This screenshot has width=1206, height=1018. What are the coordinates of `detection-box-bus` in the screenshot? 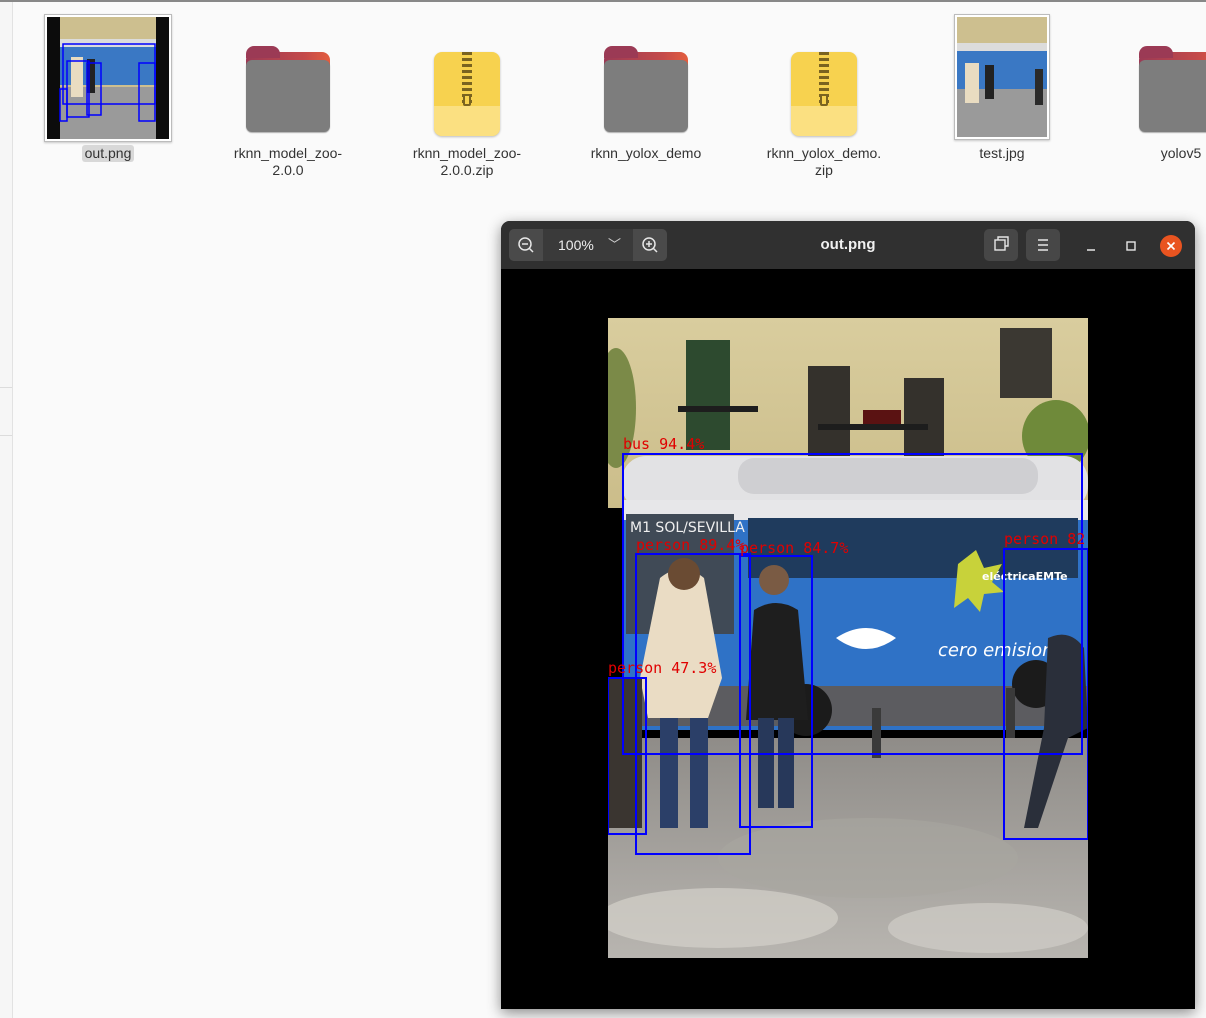 It's located at (852, 604).